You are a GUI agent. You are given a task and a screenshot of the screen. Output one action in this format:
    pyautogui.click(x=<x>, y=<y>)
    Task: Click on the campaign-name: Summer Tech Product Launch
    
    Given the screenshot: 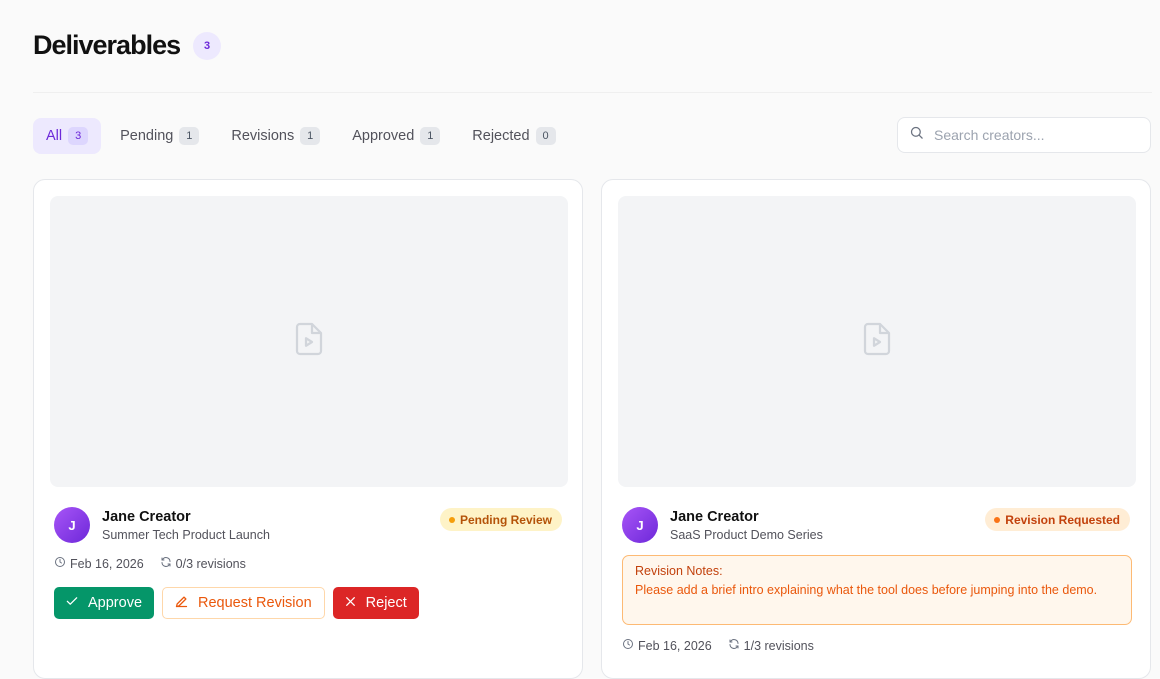 What is the action you would take?
    pyautogui.click(x=186, y=535)
    